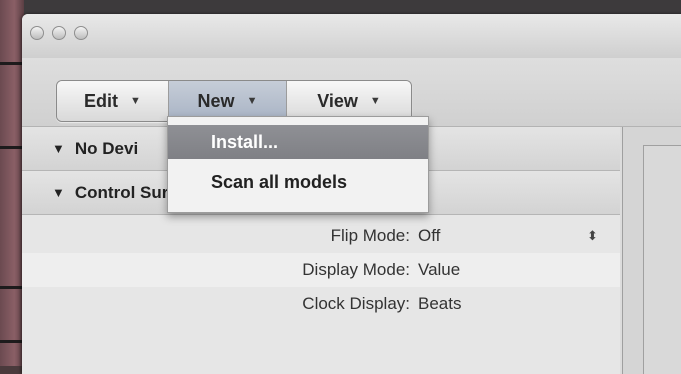  I want to click on property-row-display-mode: Display Mode: Value, so click(321, 270).